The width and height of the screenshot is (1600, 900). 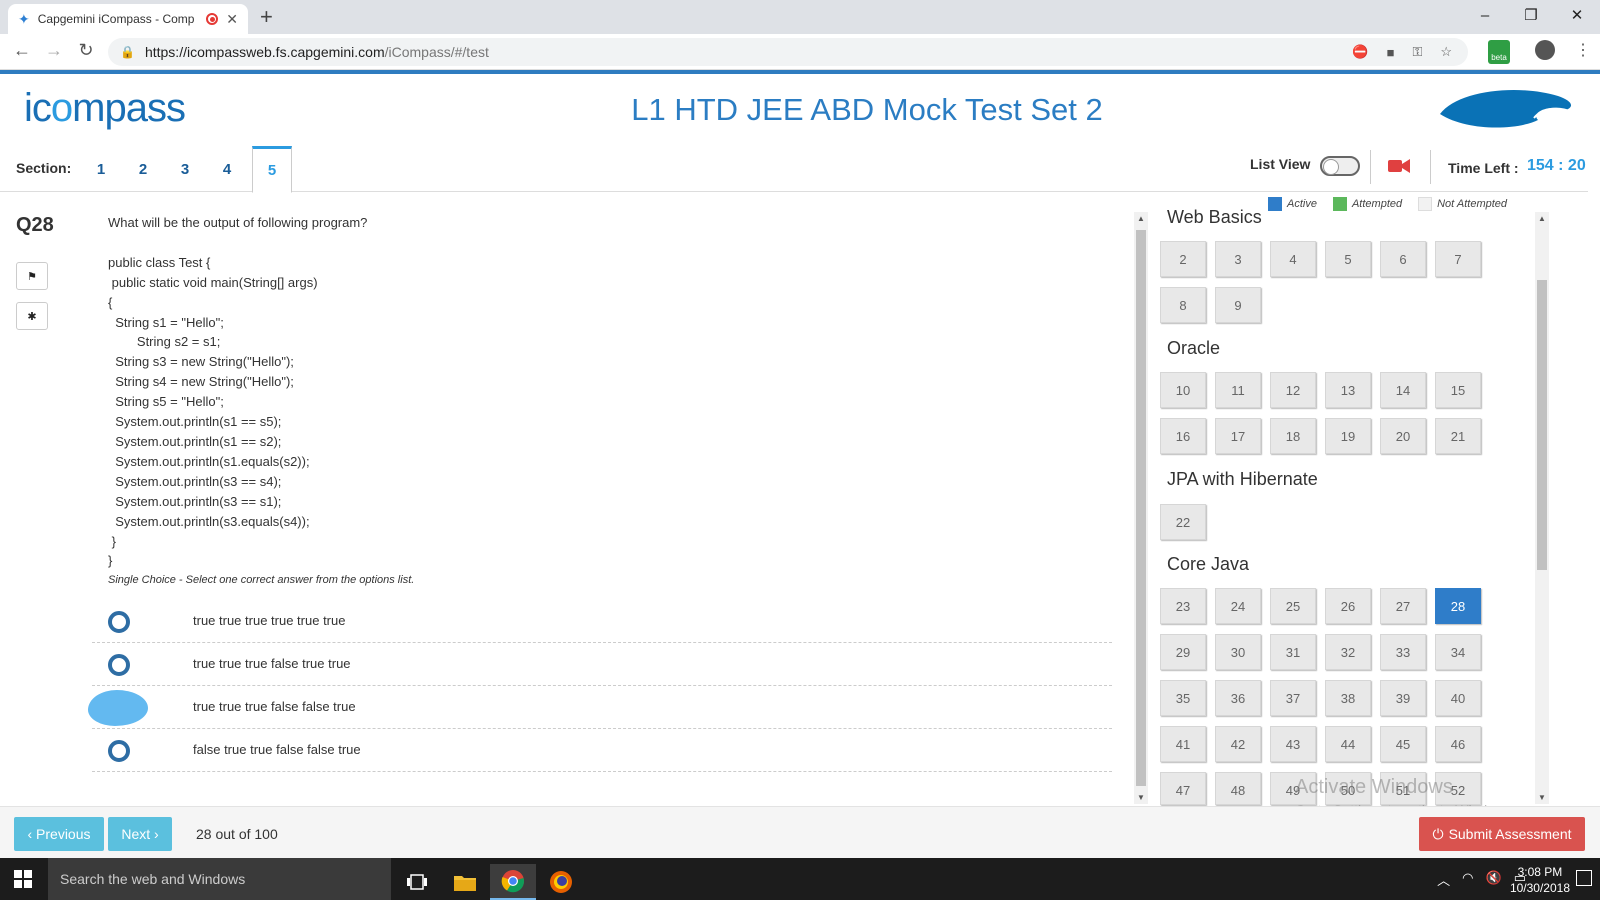 What do you see at coordinates (1403, 606) in the screenshot?
I see `palette-question-27: 27` at bounding box center [1403, 606].